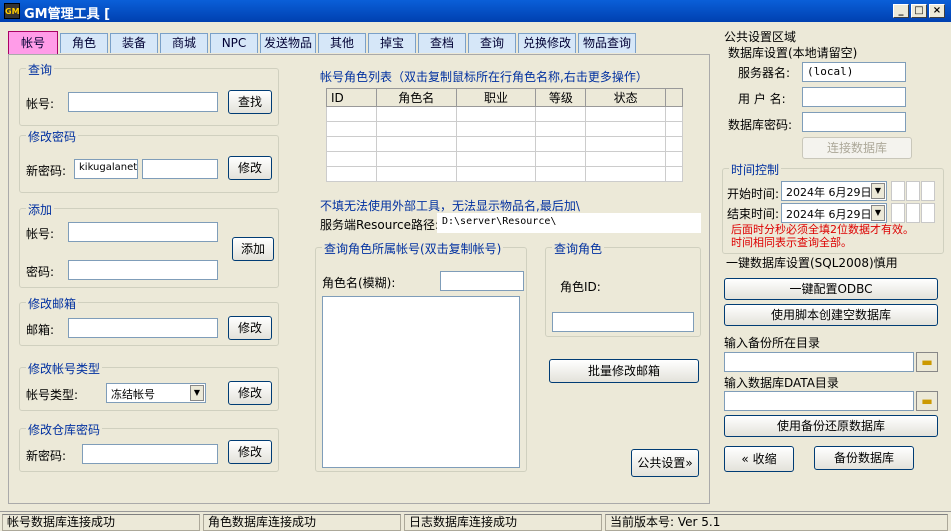 The image size is (951, 531). I want to click on one-key-db-title: 一键数据库设置(SQL2008)慎用, so click(812, 263).